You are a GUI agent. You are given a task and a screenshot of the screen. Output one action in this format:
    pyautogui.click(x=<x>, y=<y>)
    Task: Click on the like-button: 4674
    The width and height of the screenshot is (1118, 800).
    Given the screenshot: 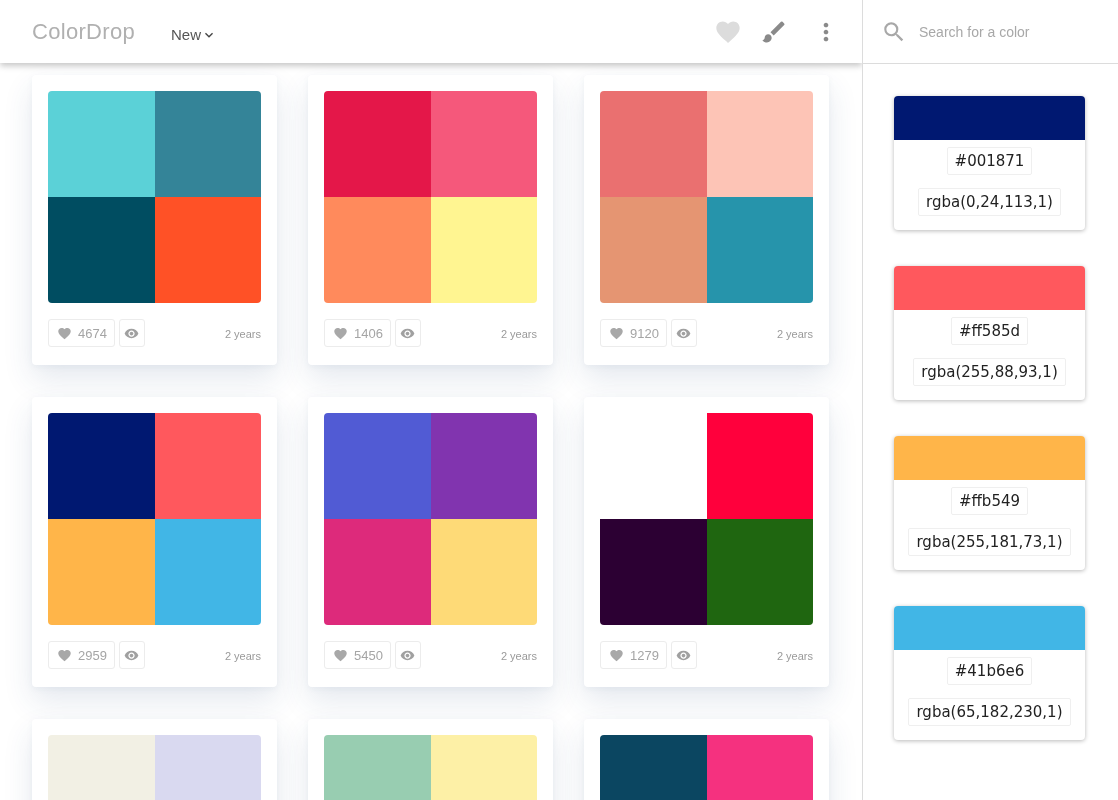 What is the action you would take?
    pyautogui.click(x=81, y=333)
    